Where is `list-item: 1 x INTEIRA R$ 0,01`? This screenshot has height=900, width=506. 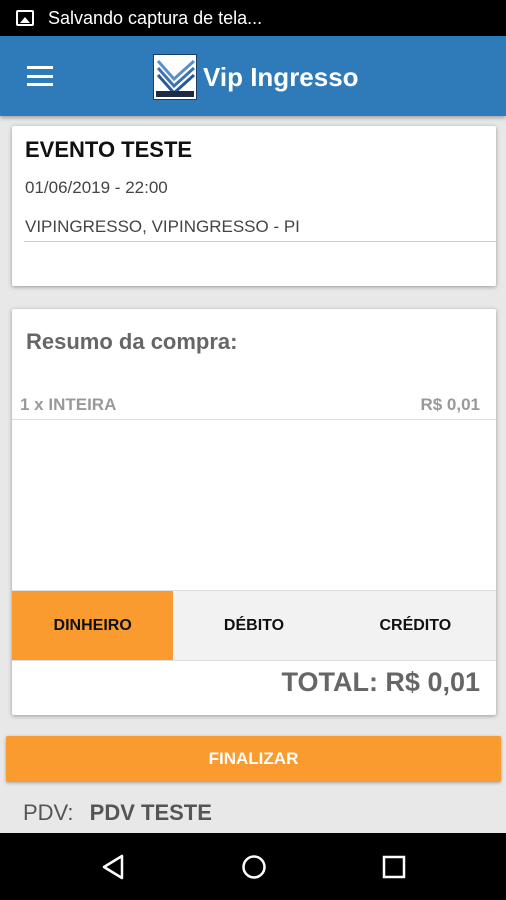 list-item: 1 x INTEIRA R$ 0,01 is located at coordinates (250, 405).